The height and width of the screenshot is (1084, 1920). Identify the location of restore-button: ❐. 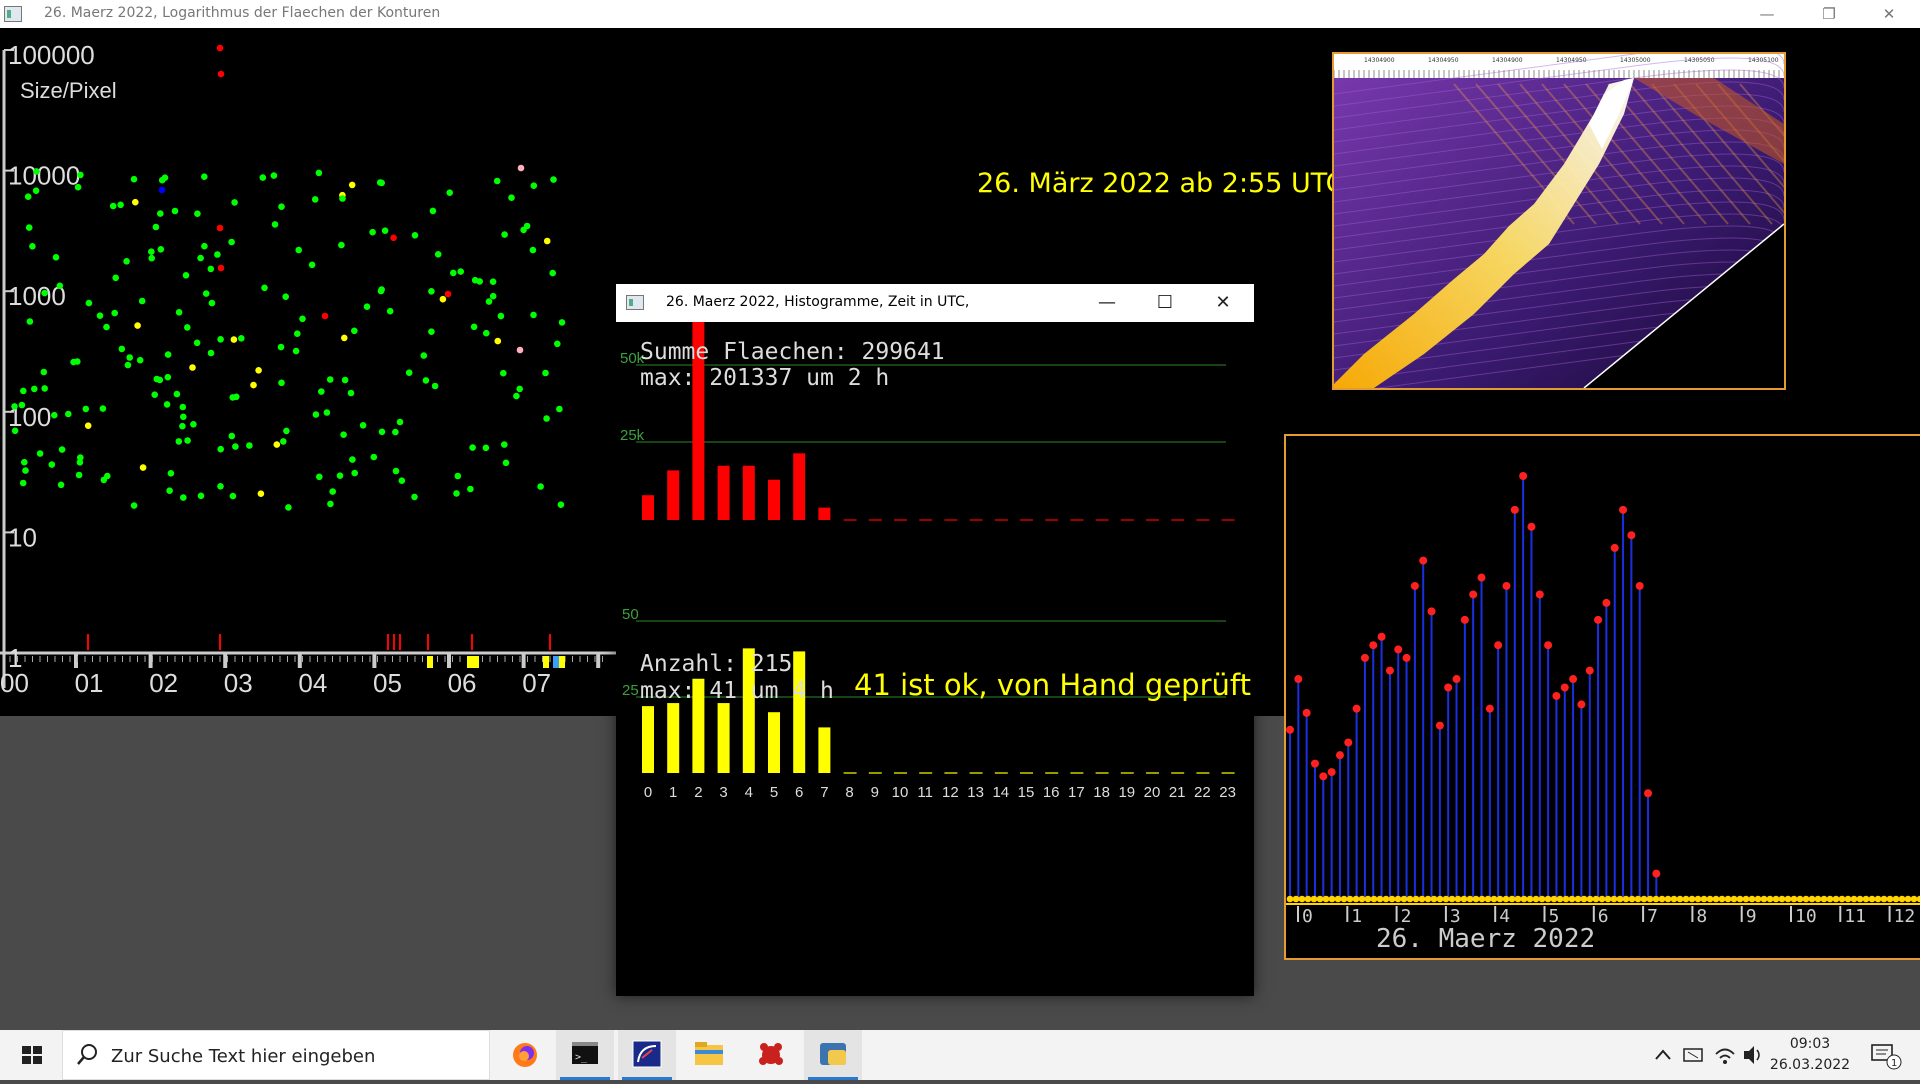
(1829, 14).